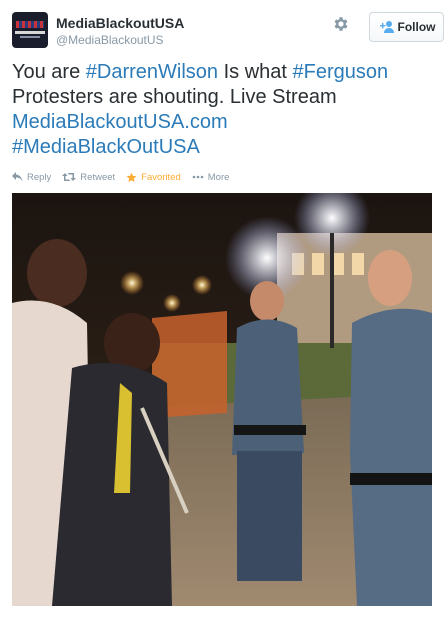 The height and width of the screenshot is (617, 448). Describe the element at coordinates (222, 147) in the screenshot. I see `hashtag-mediablackoutusa: #MediaBlackOutUSA` at that location.